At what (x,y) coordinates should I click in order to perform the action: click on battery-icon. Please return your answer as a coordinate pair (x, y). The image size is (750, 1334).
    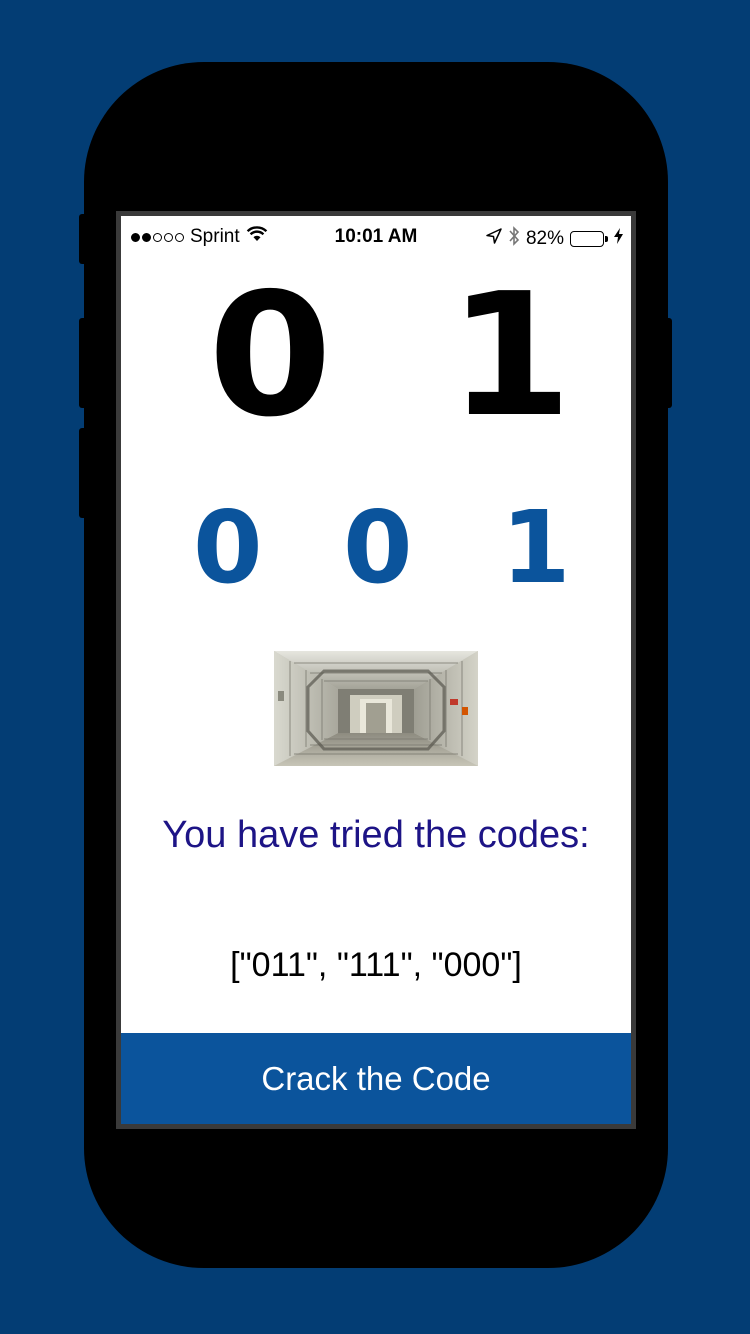
    Looking at the image, I should click on (589, 239).